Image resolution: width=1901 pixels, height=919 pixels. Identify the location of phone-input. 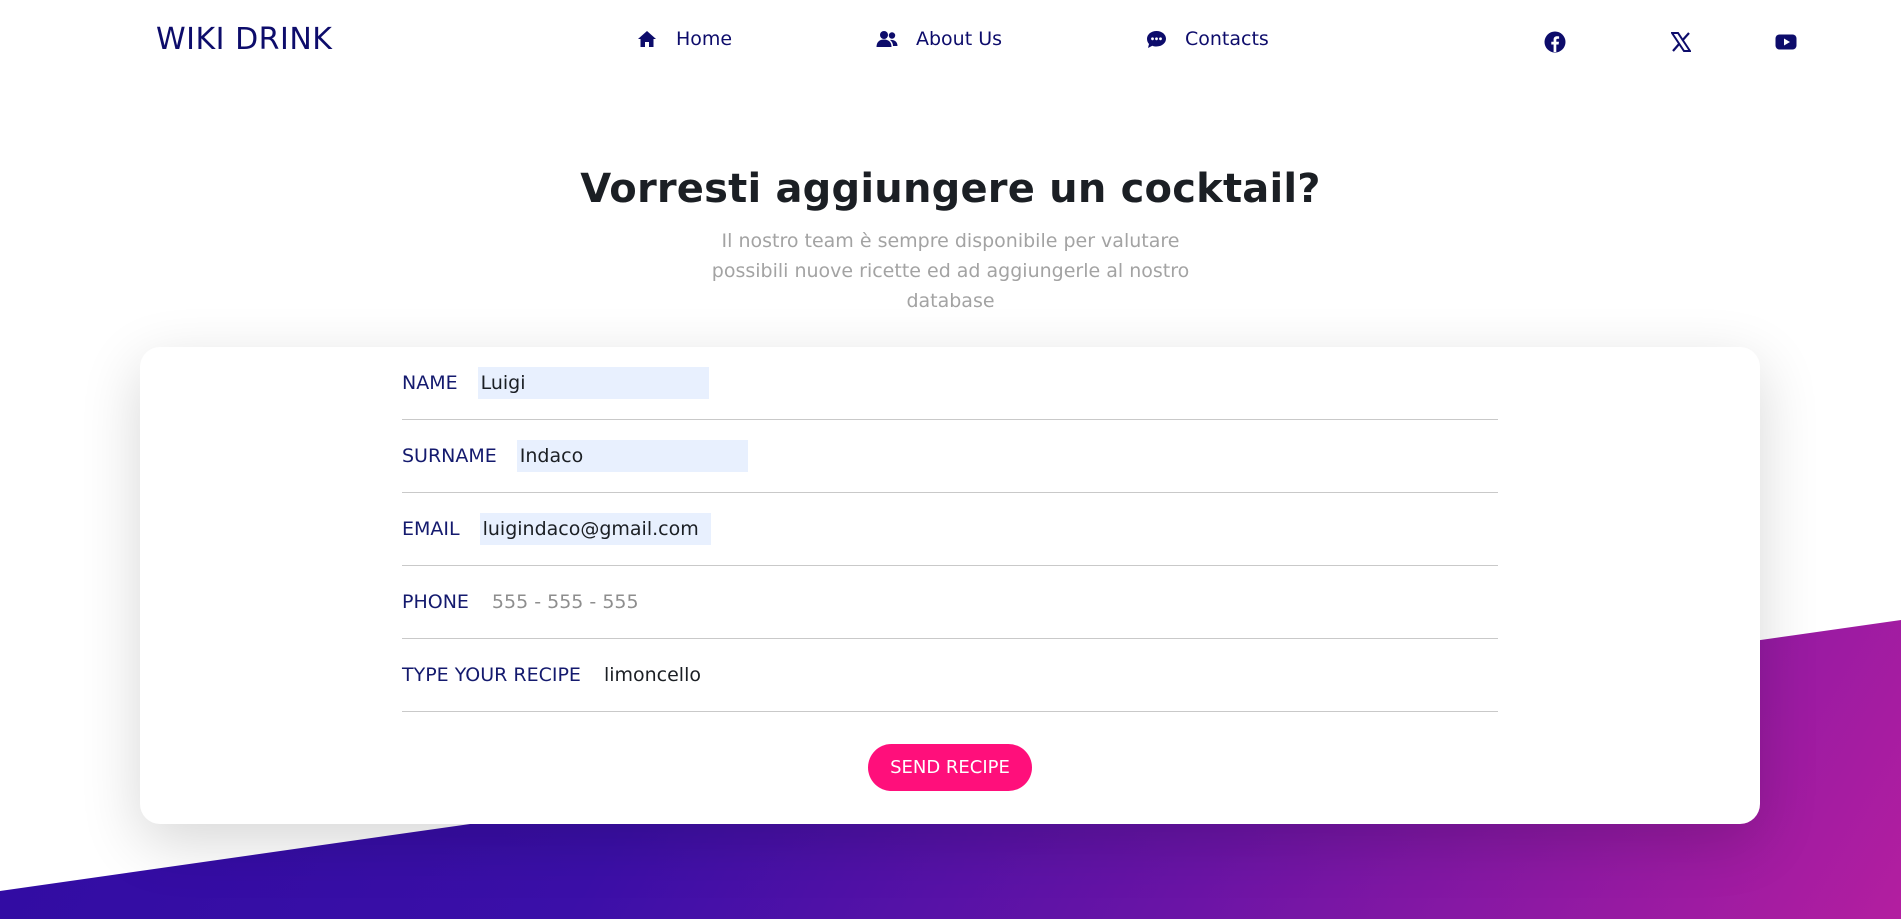
(691, 602).